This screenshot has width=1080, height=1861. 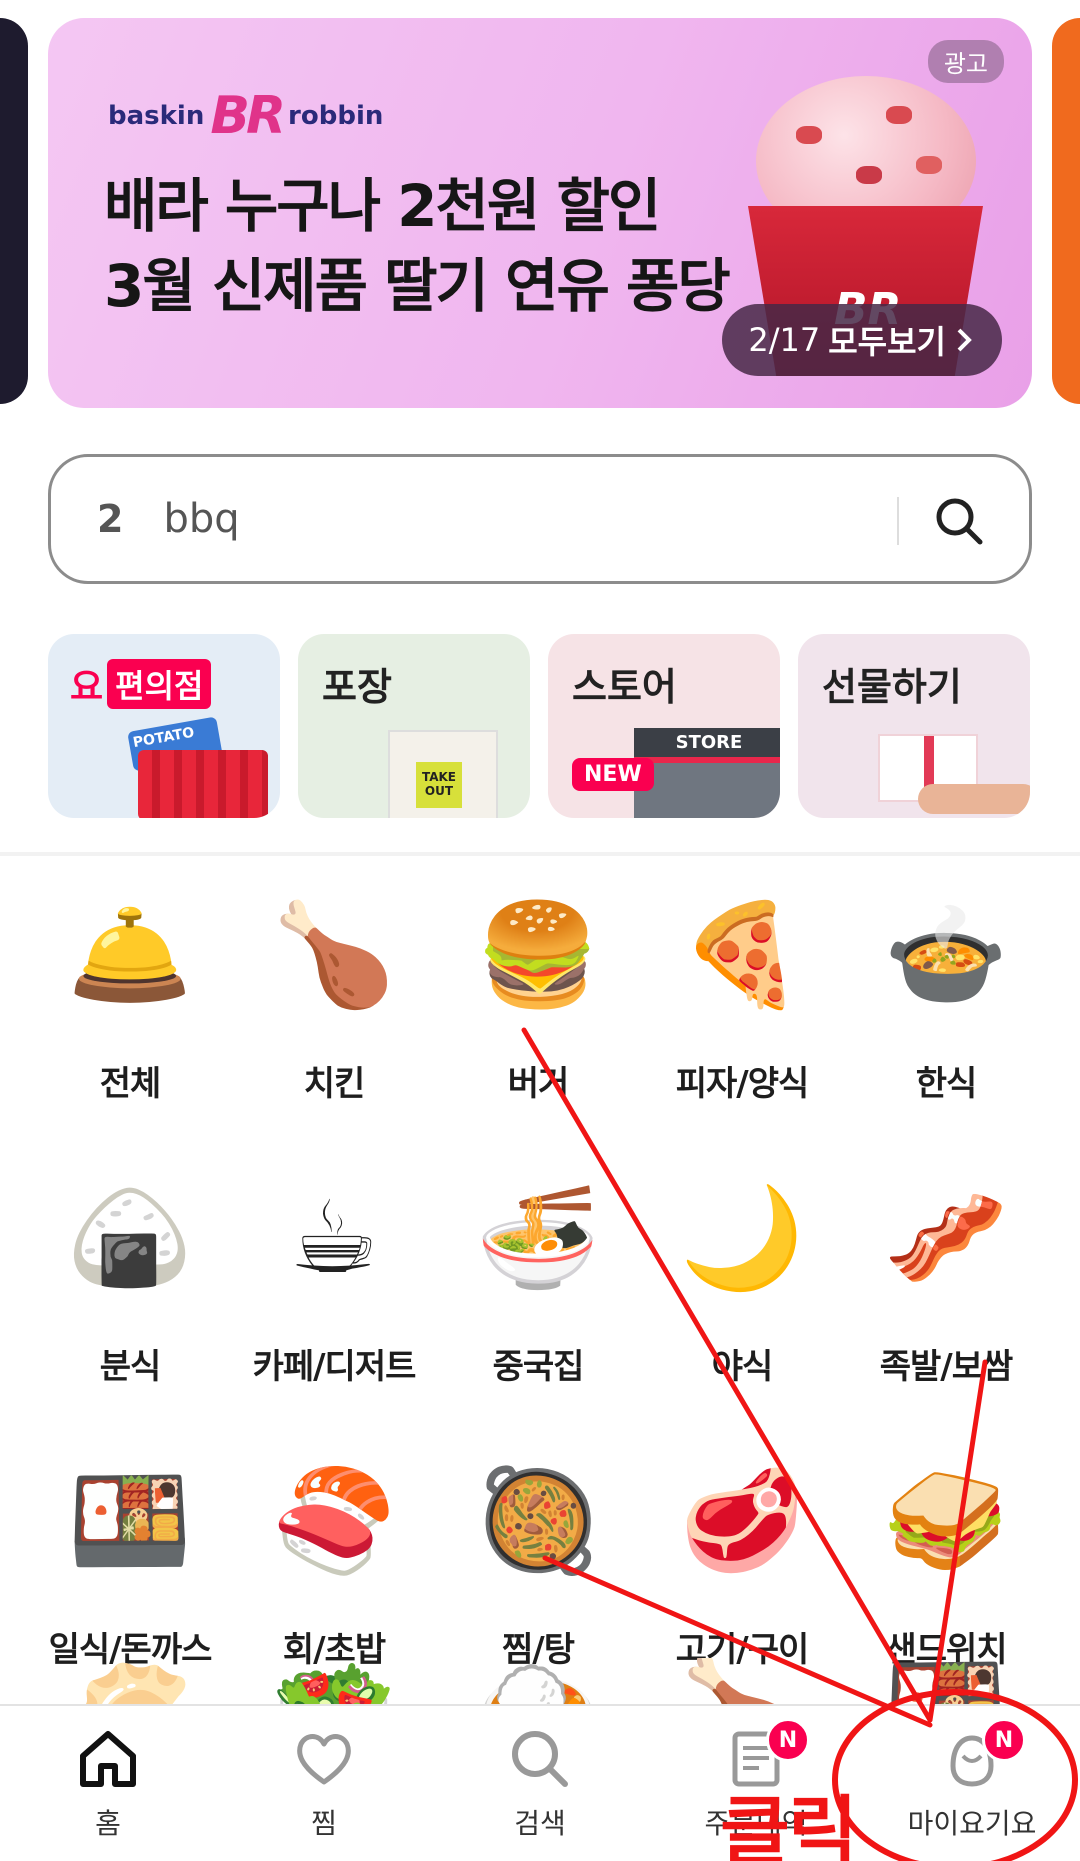 I want to click on my-yogiyo-notification-badge: N, so click(x=1004, y=1740).